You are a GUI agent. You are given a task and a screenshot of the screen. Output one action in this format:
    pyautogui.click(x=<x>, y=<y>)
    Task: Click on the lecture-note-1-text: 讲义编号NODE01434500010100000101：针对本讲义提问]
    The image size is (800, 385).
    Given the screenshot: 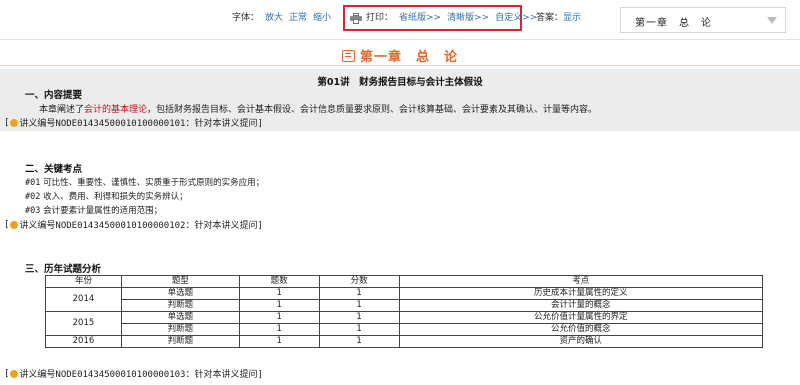 What is the action you would take?
    pyautogui.click(x=141, y=124)
    